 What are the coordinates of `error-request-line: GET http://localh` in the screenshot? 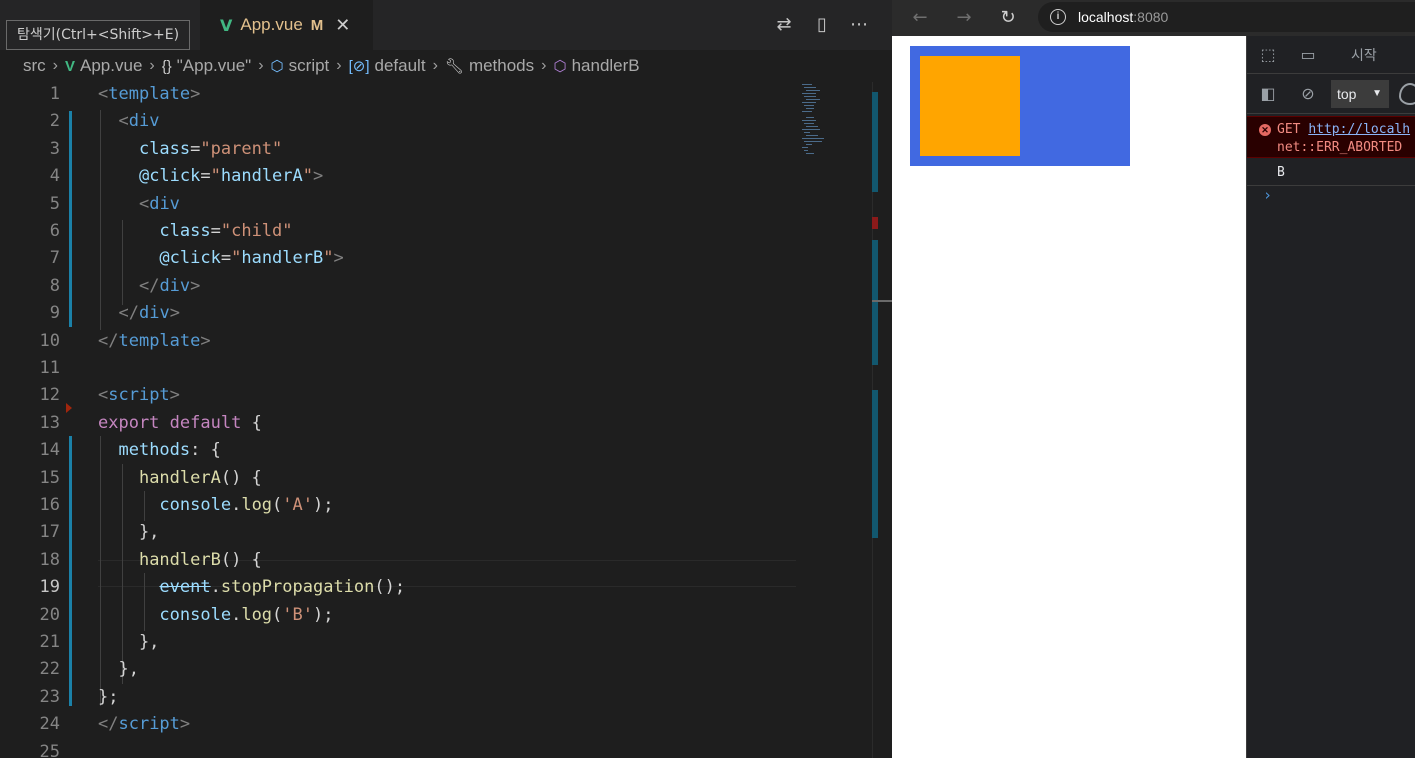 It's located at (1343, 129).